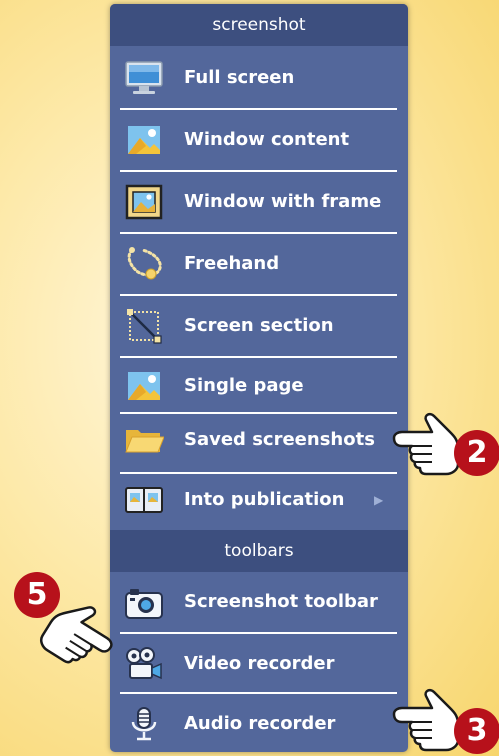  I want to click on menu-item-into-publication: Into publication ▶, so click(259, 500).